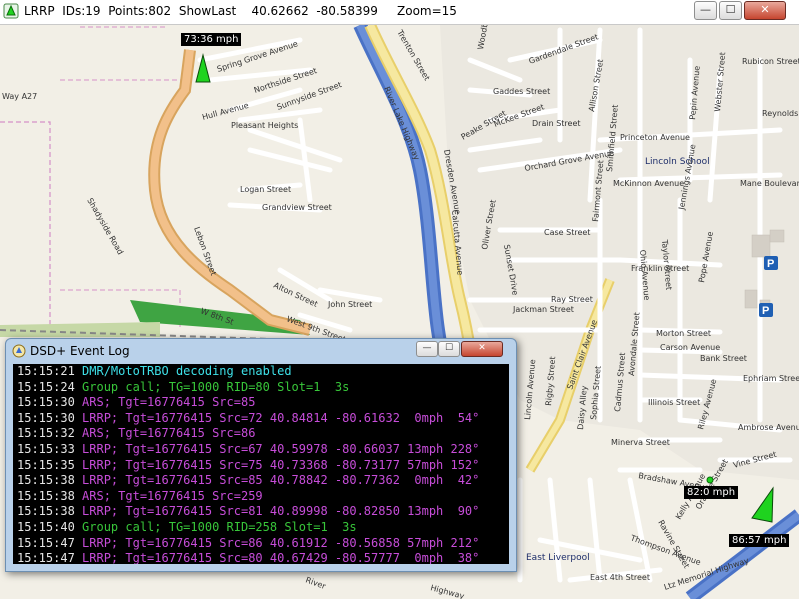 This screenshot has height=599, width=799. What do you see at coordinates (648, 183) in the screenshot?
I see `map-label-street: McKinnon Avenue` at bounding box center [648, 183].